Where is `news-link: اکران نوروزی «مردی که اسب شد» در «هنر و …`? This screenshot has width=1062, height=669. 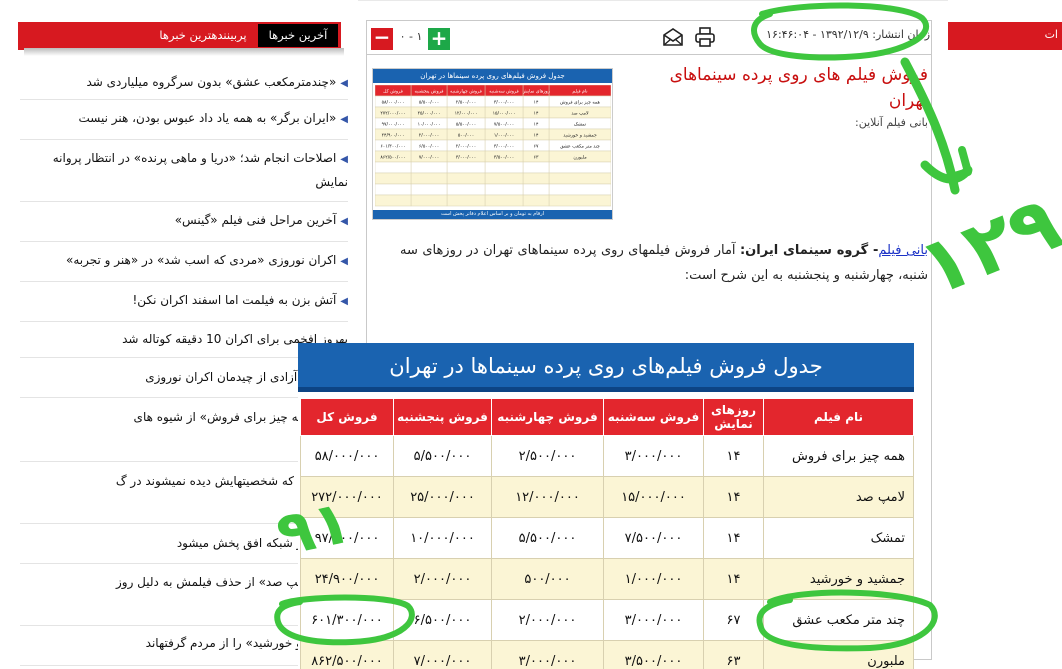 news-link: اکران نوروزی «مردی که اسب شد» در «هنر و … is located at coordinates (201, 260).